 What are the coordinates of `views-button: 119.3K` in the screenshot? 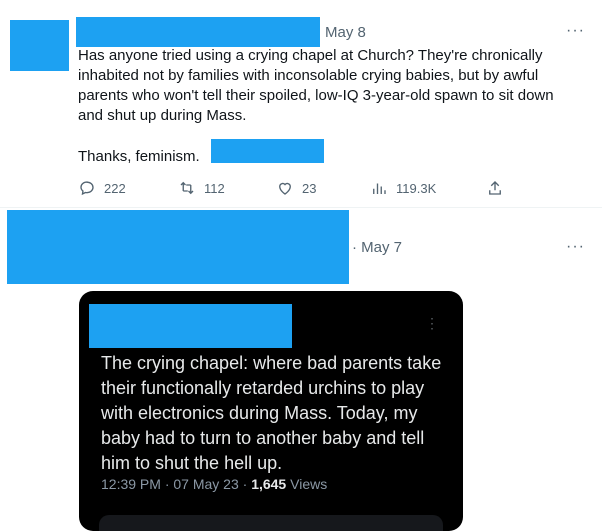 It's located at (403, 188).